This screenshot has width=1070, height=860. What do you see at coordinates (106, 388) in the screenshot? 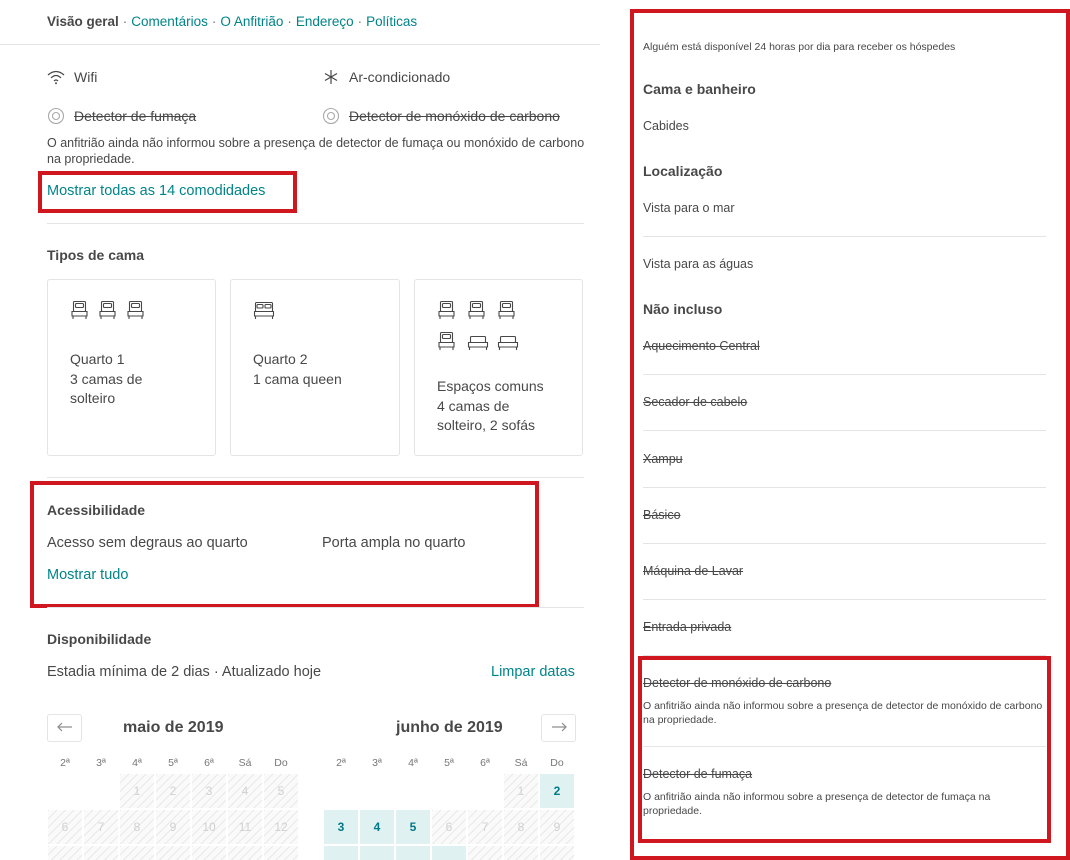
I see `bed-room-desc: 3 camas de solteiro` at bounding box center [106, 388].